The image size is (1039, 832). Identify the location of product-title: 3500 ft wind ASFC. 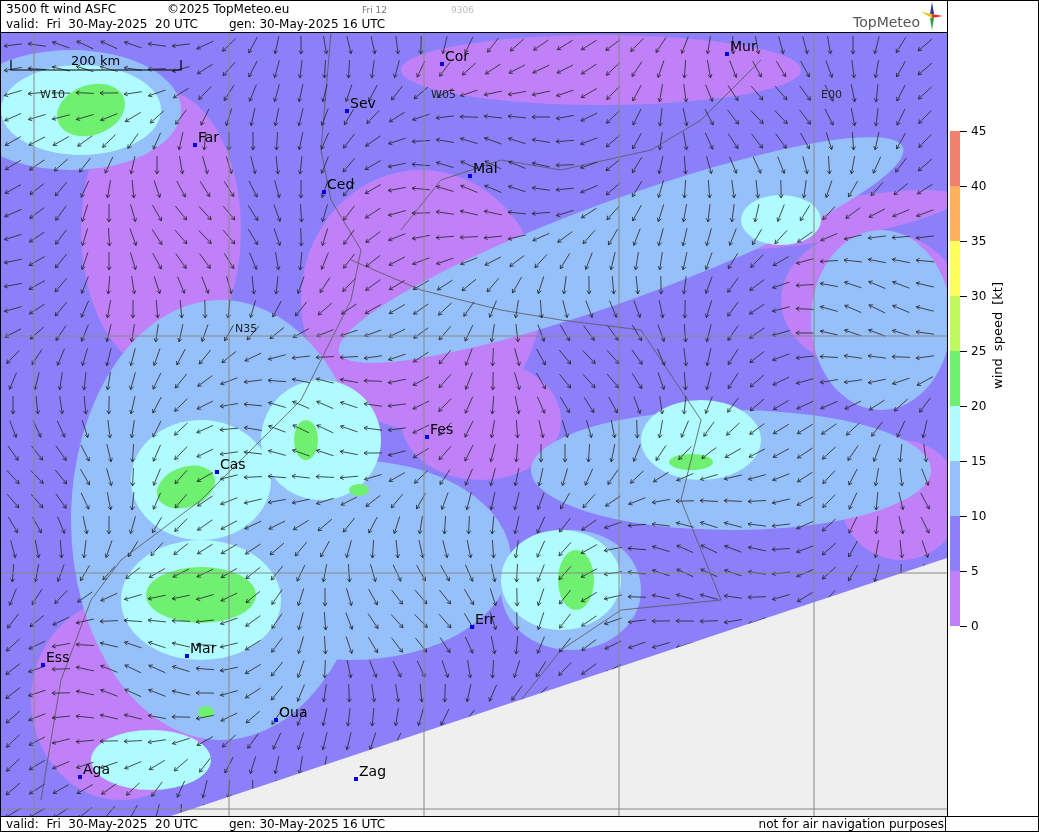
(62, 9).